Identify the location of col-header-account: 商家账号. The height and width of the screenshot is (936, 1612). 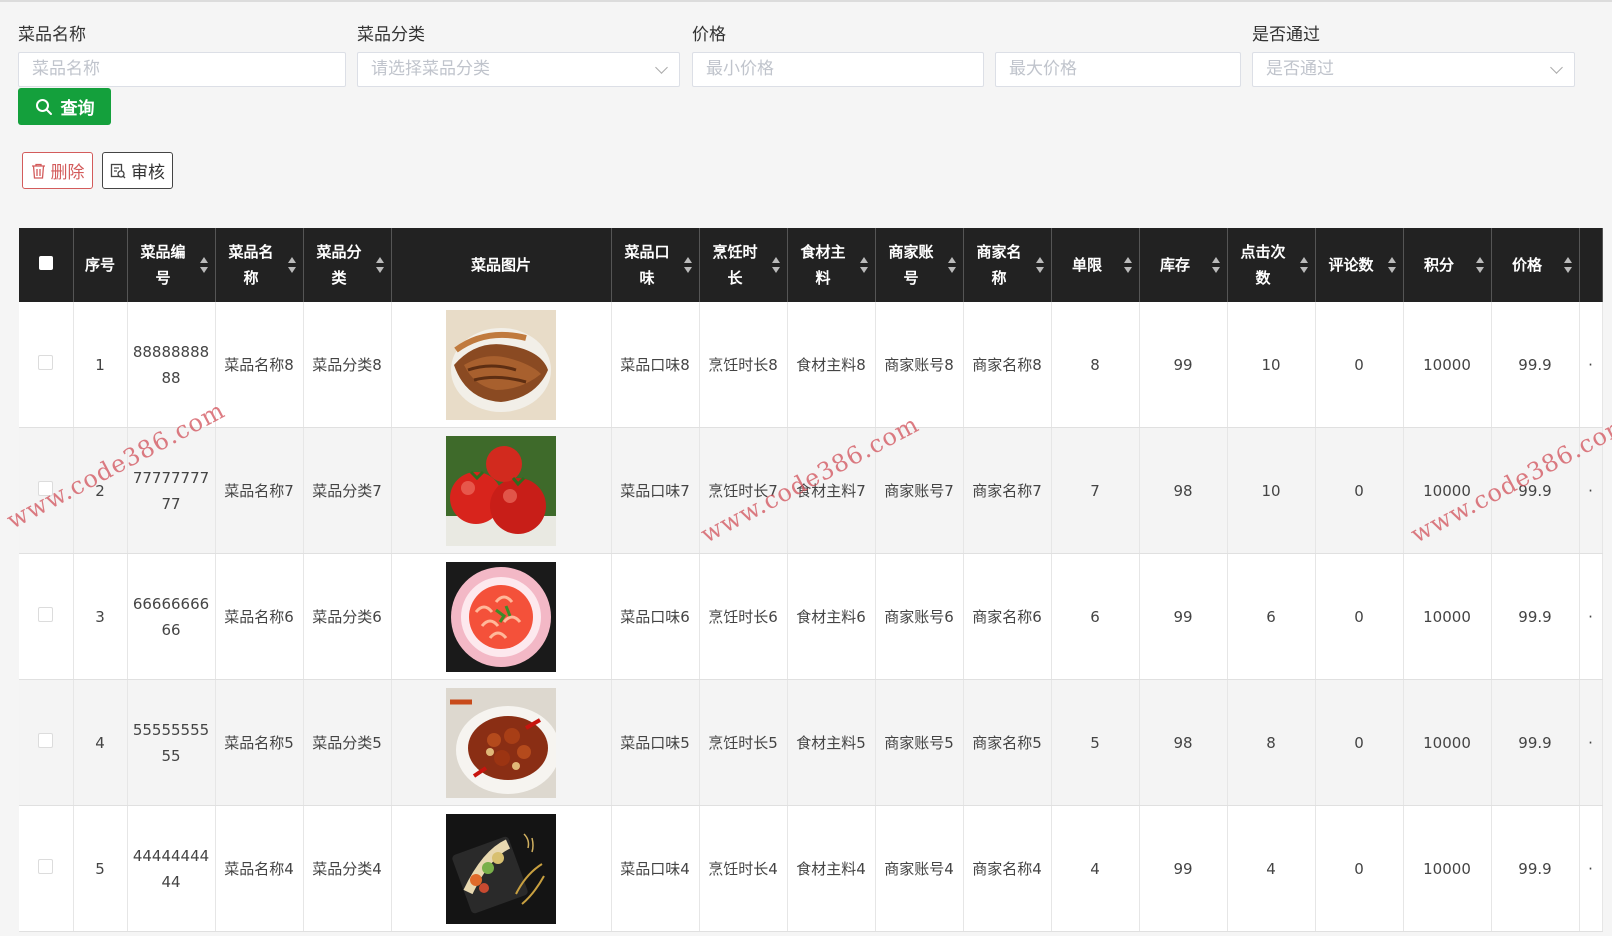
(919, 265).